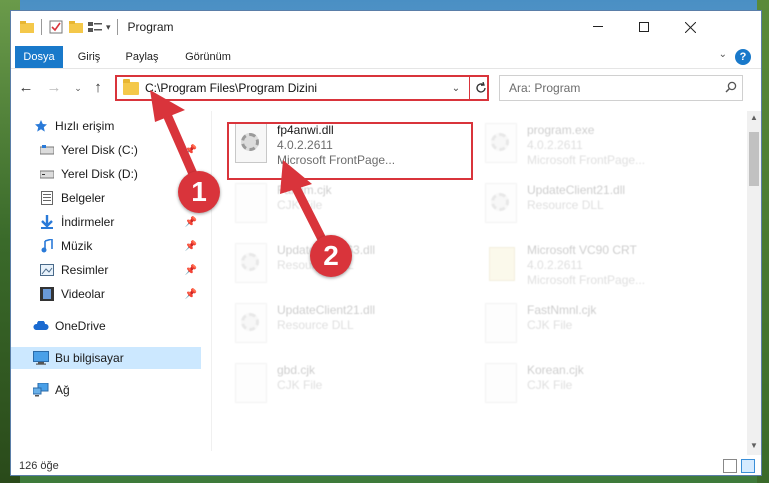 The height and width of the screenshot is (483, 769). Describe the element at coordinates (644, 27) in the screenshot. I see `maximize-button` at that location.